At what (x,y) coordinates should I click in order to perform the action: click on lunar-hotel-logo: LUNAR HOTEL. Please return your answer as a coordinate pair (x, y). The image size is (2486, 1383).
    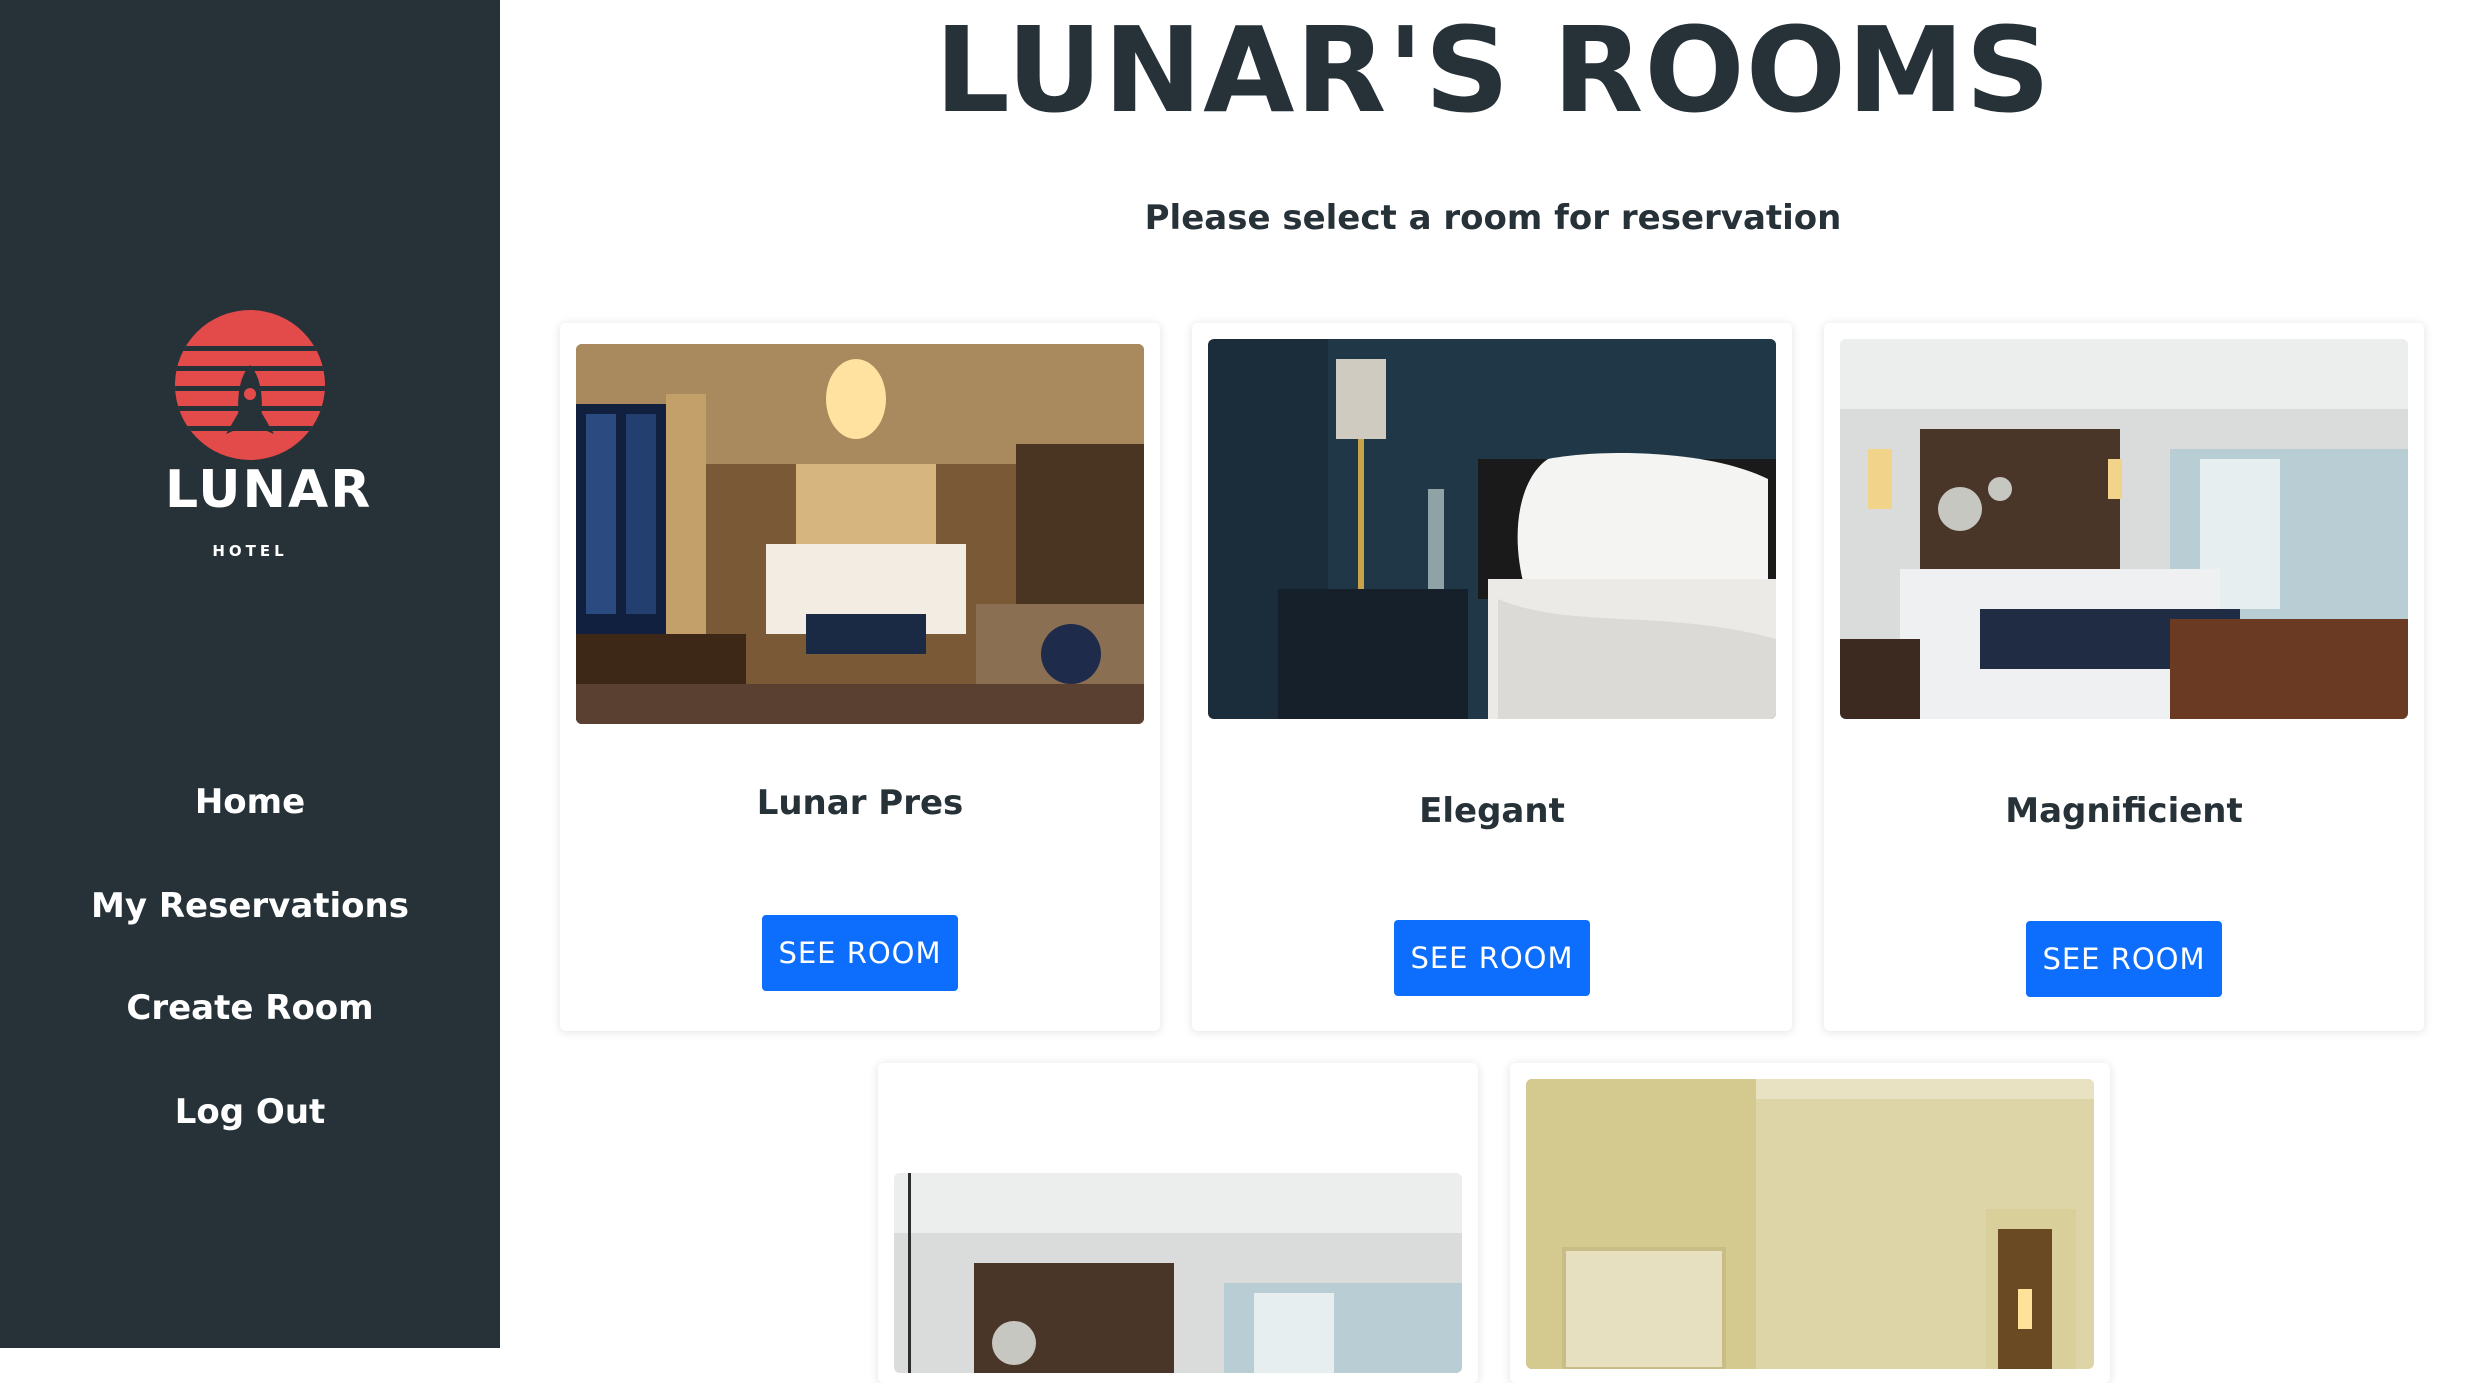
    Looking at the image, I should click on (269, 435).